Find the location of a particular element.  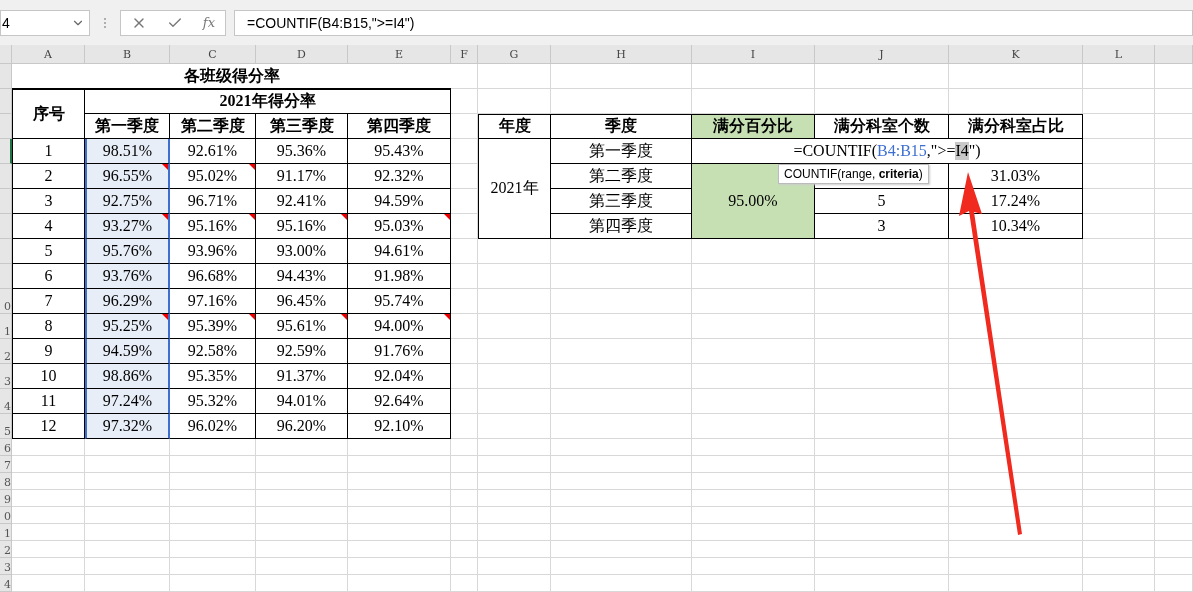

table-cell: 94.59% is located at coordinates (127, 351).